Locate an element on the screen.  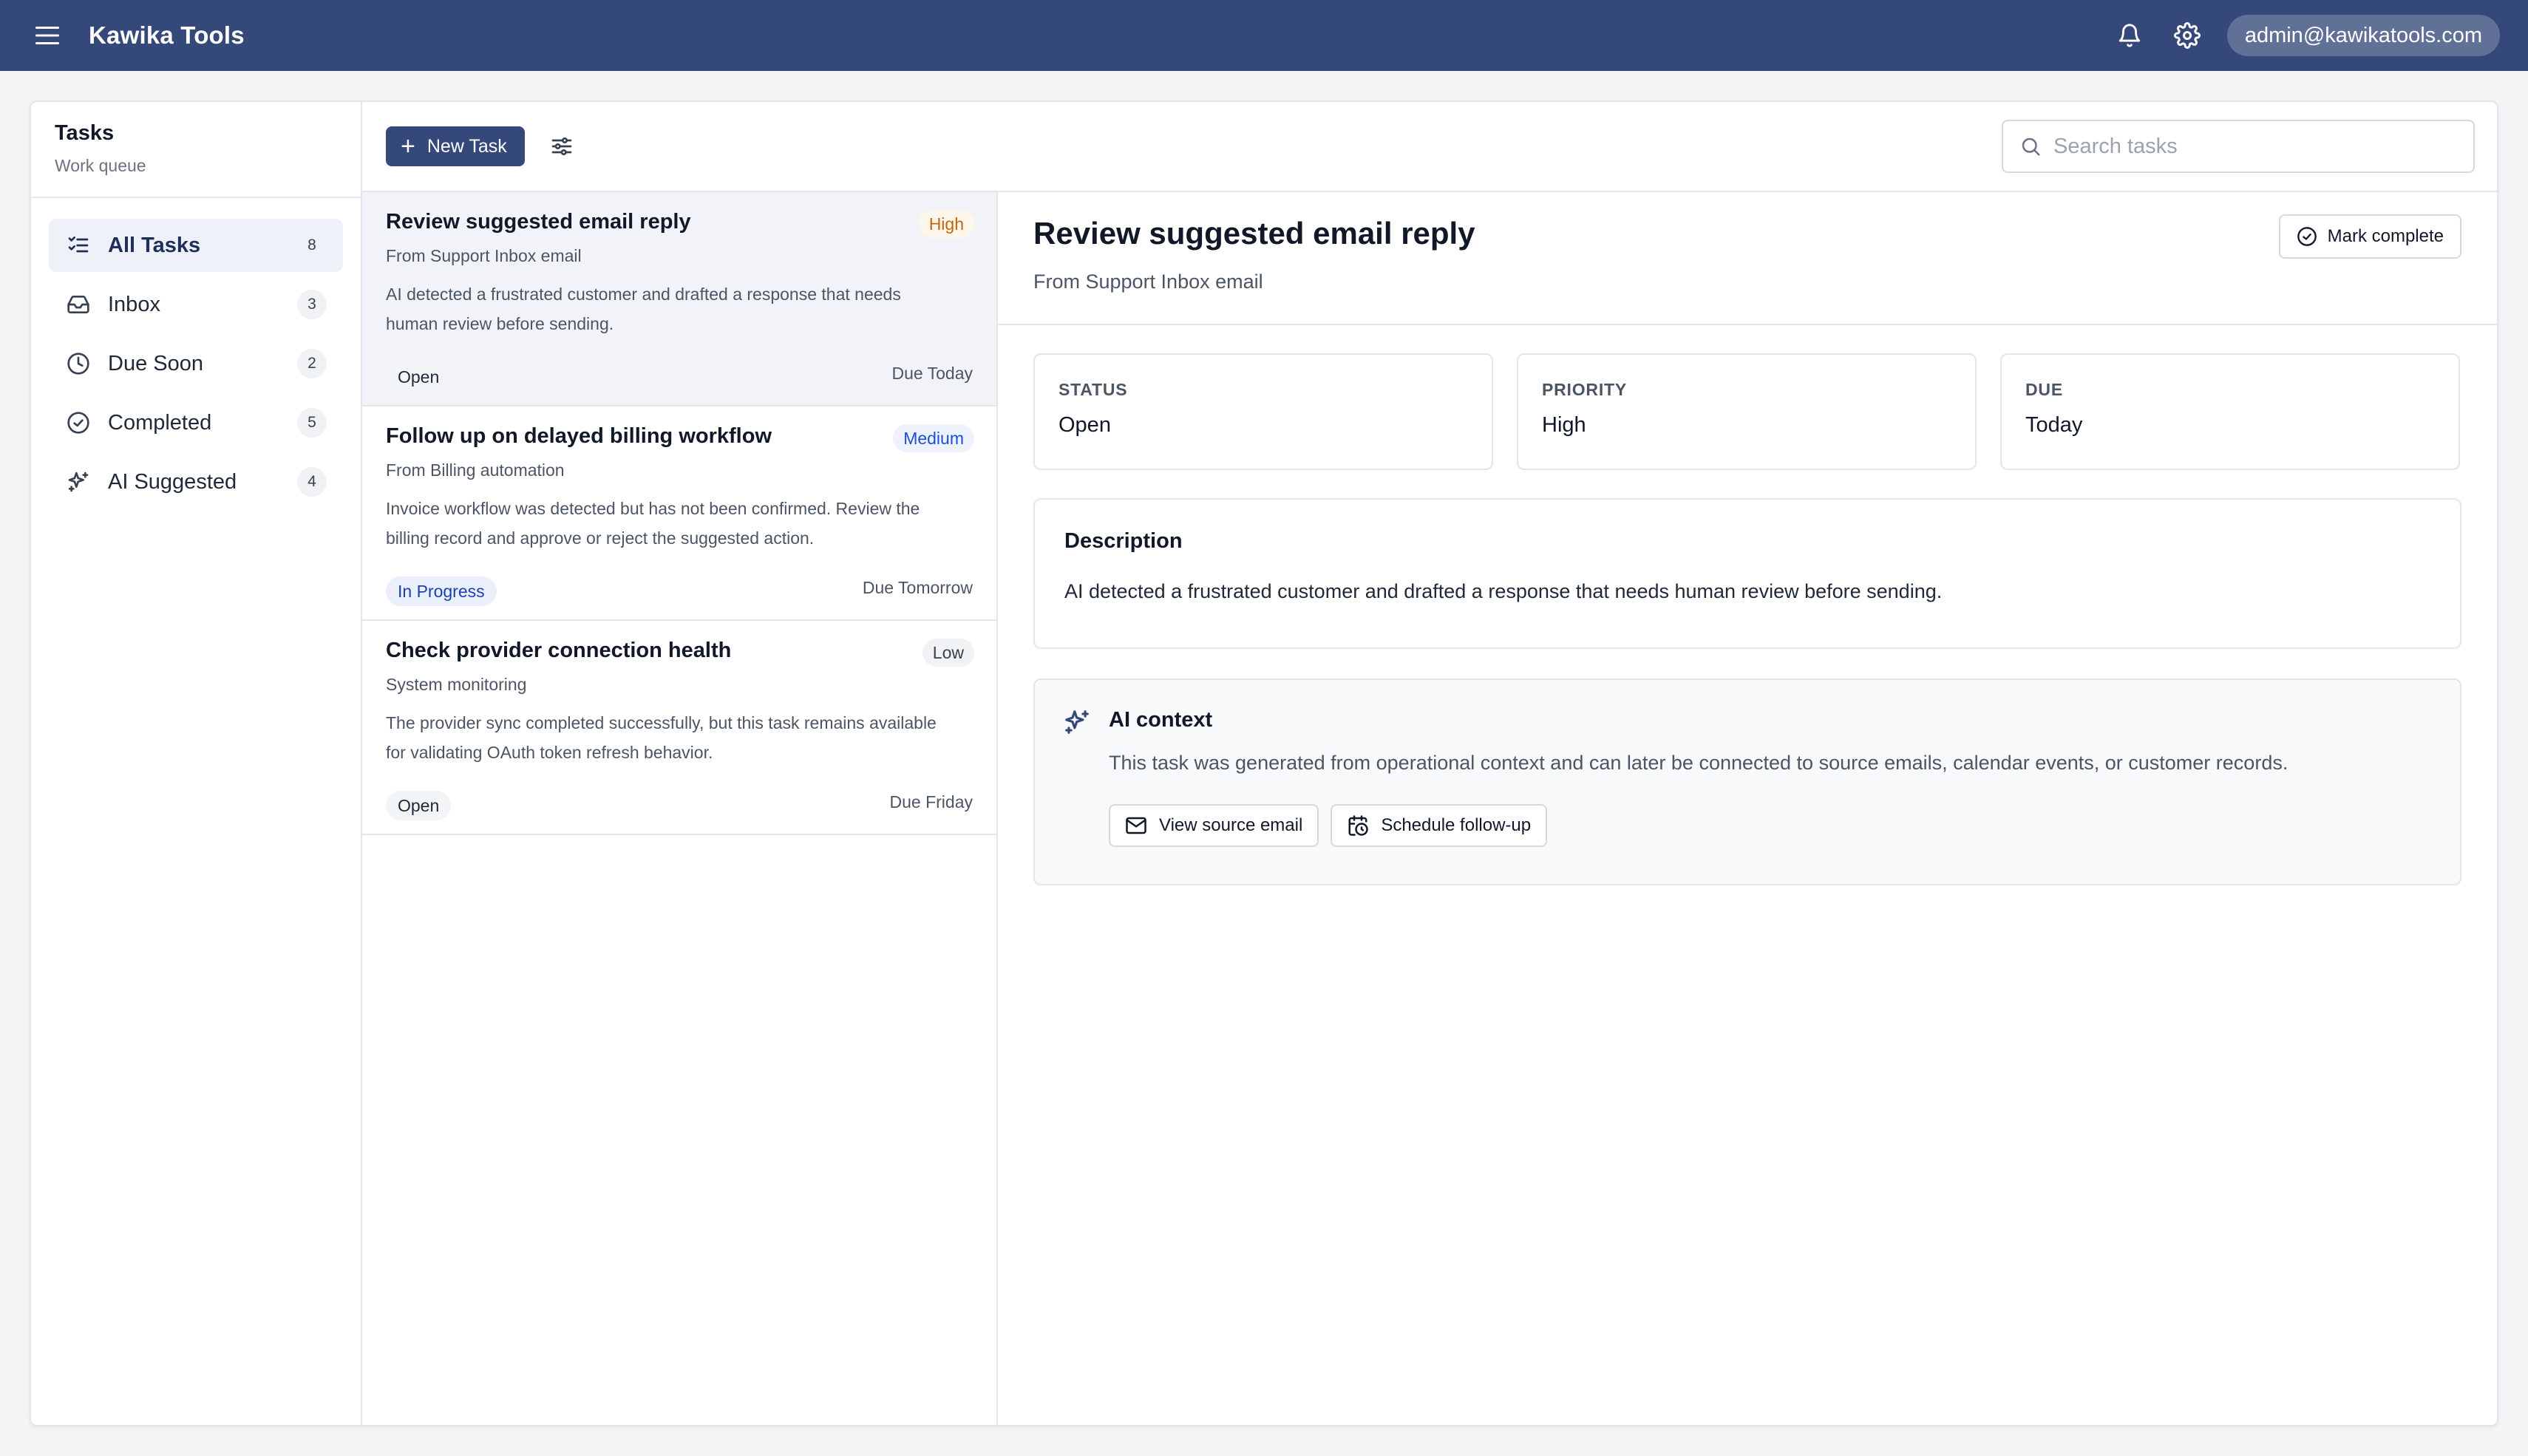
priority-badge: Low is located at coordinates (948, 653).